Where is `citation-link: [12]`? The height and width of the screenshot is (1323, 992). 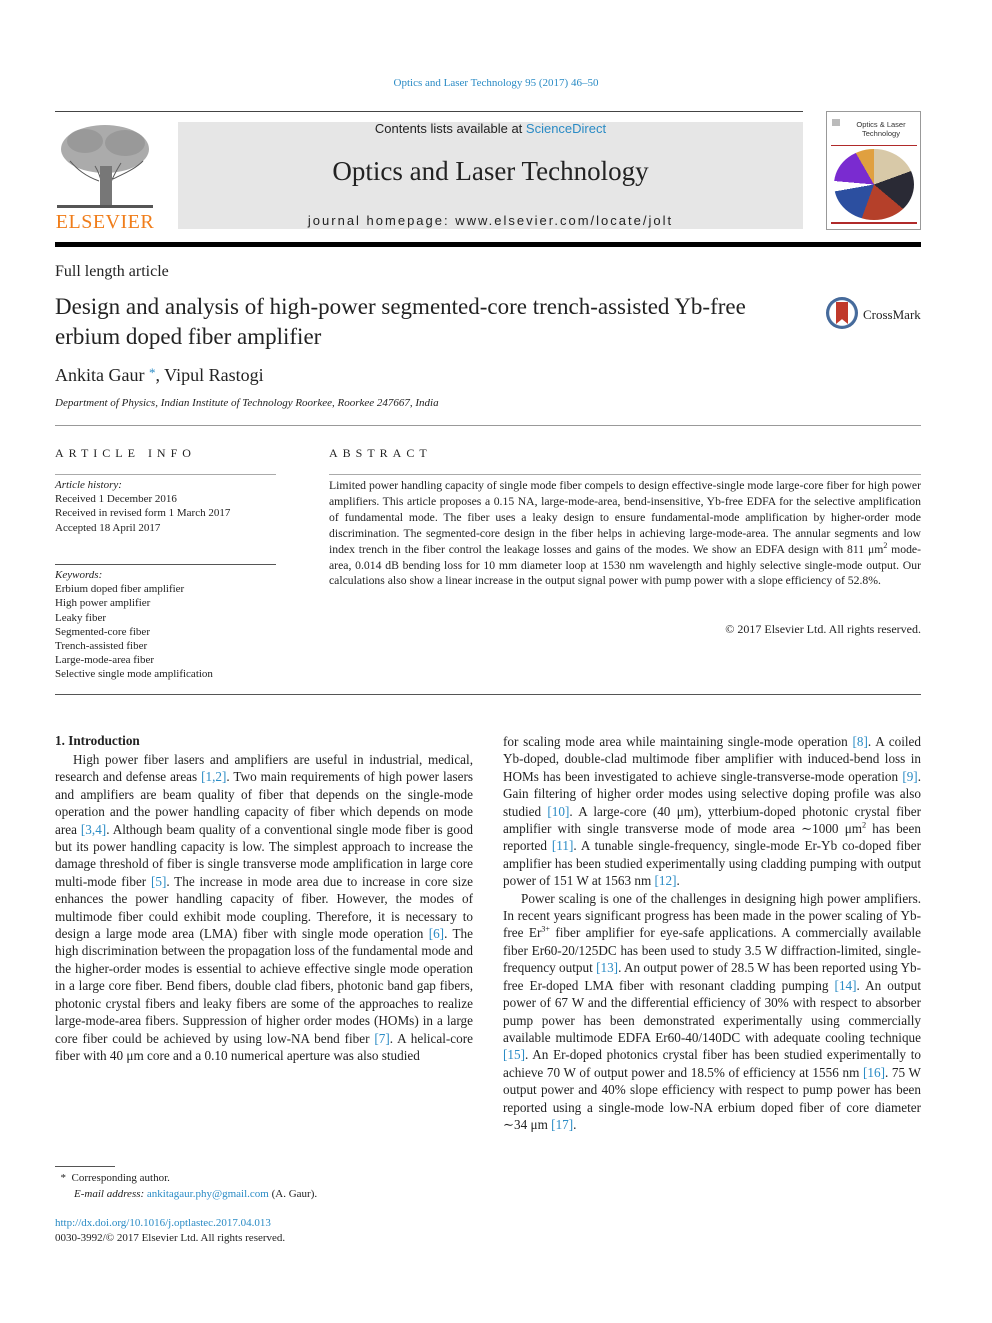
citation-link: [12] is located at coordinates (666, 880).